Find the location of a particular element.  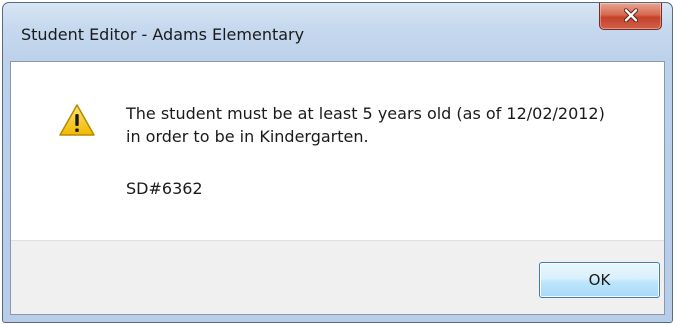

error-code: SD#6362 is located at coordinates (164, 188).